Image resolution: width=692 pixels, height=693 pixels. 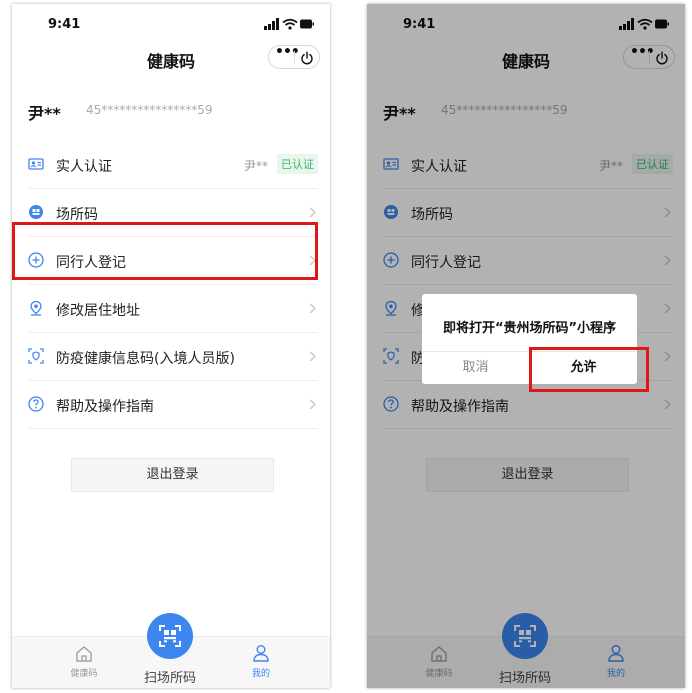 What do you see at coordinates (84, 672) in the screenshot?
I see `tab-health-code: 健康码` at bounding box center [84, 672].